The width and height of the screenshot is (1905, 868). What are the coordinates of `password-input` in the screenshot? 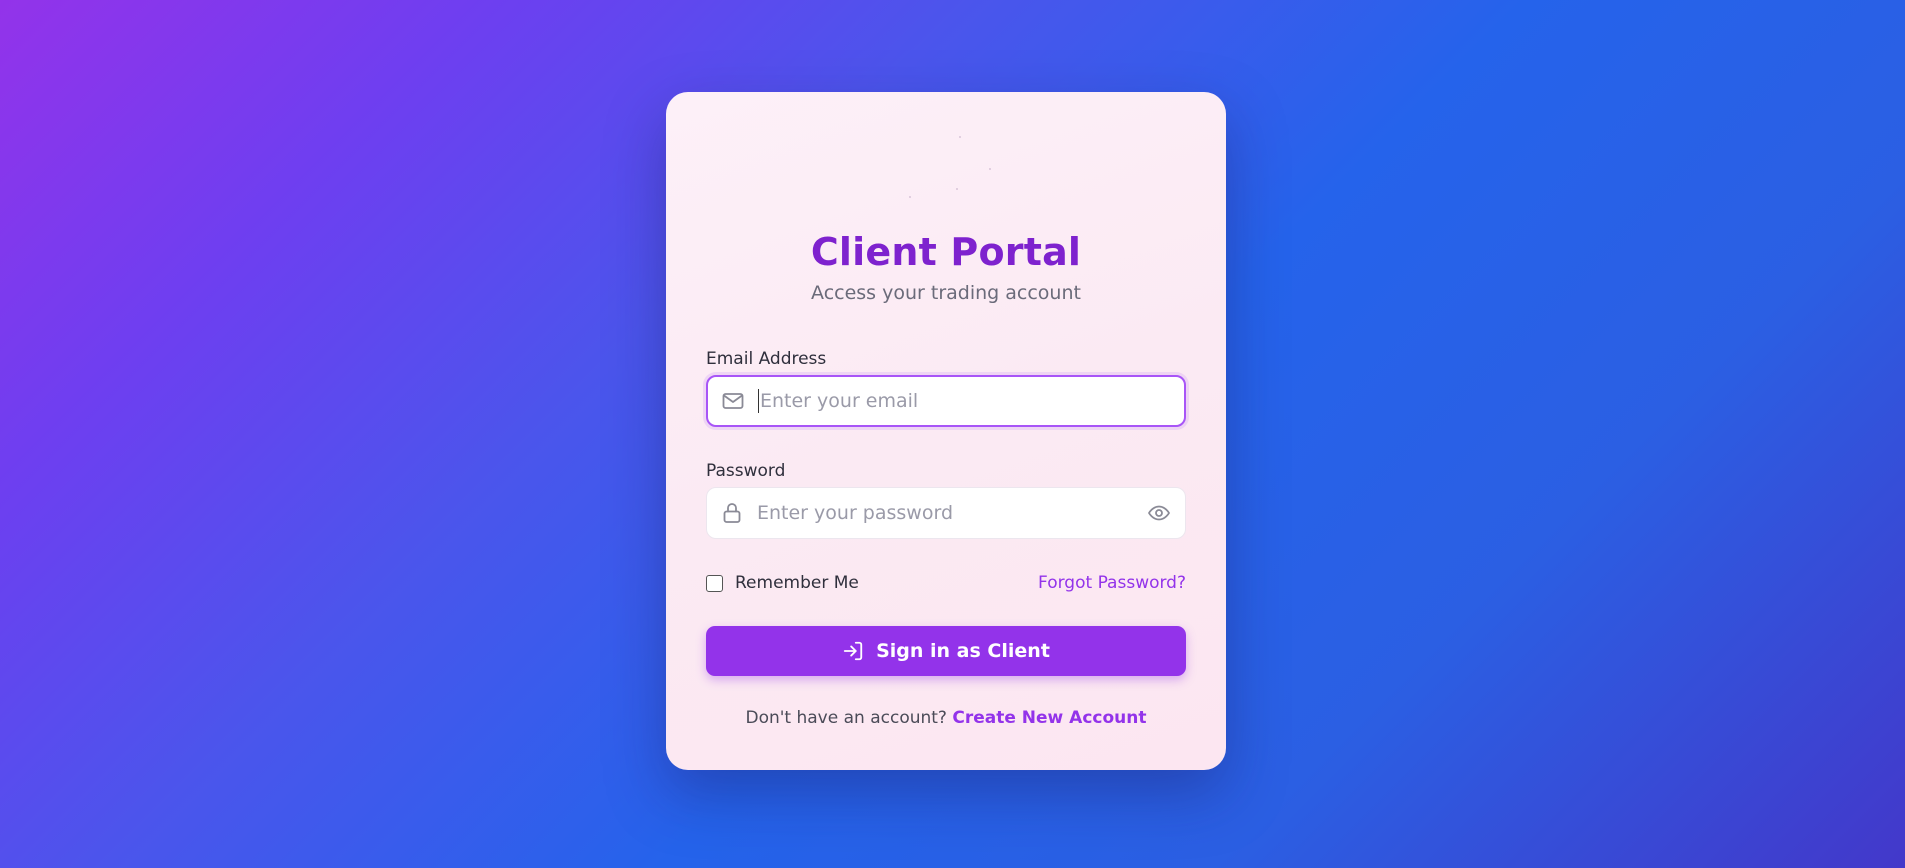 It's located at (945, 513).